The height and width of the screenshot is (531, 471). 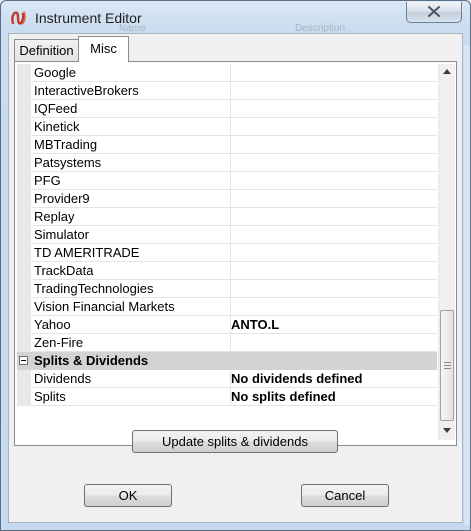 I want to click on property-name: Replay, so click(x=131, y=217).